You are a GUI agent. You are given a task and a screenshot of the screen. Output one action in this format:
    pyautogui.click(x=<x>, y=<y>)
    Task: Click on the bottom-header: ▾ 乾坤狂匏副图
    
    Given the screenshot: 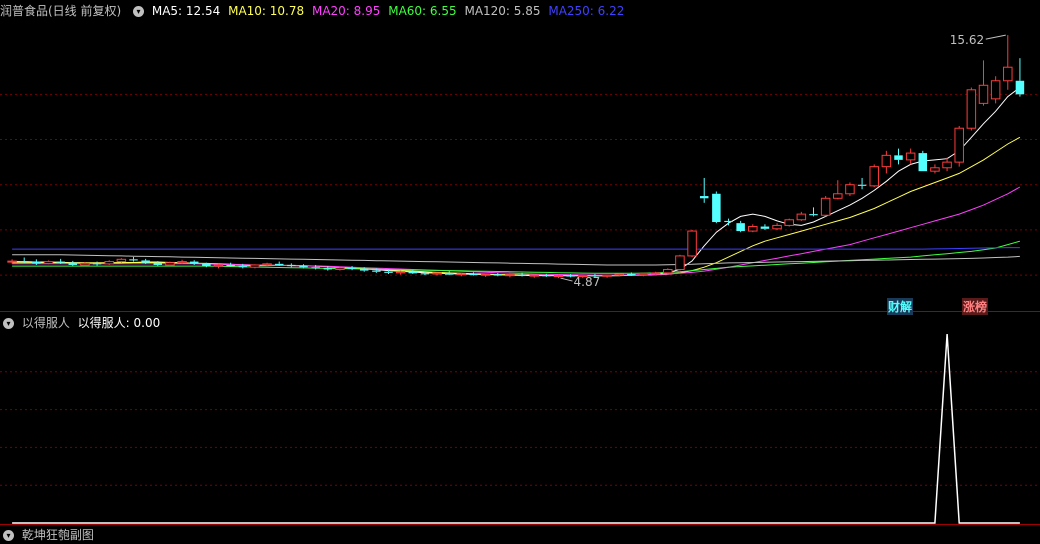 What is the action you would take?
    pyautogui.click(x=49, y=535)
    